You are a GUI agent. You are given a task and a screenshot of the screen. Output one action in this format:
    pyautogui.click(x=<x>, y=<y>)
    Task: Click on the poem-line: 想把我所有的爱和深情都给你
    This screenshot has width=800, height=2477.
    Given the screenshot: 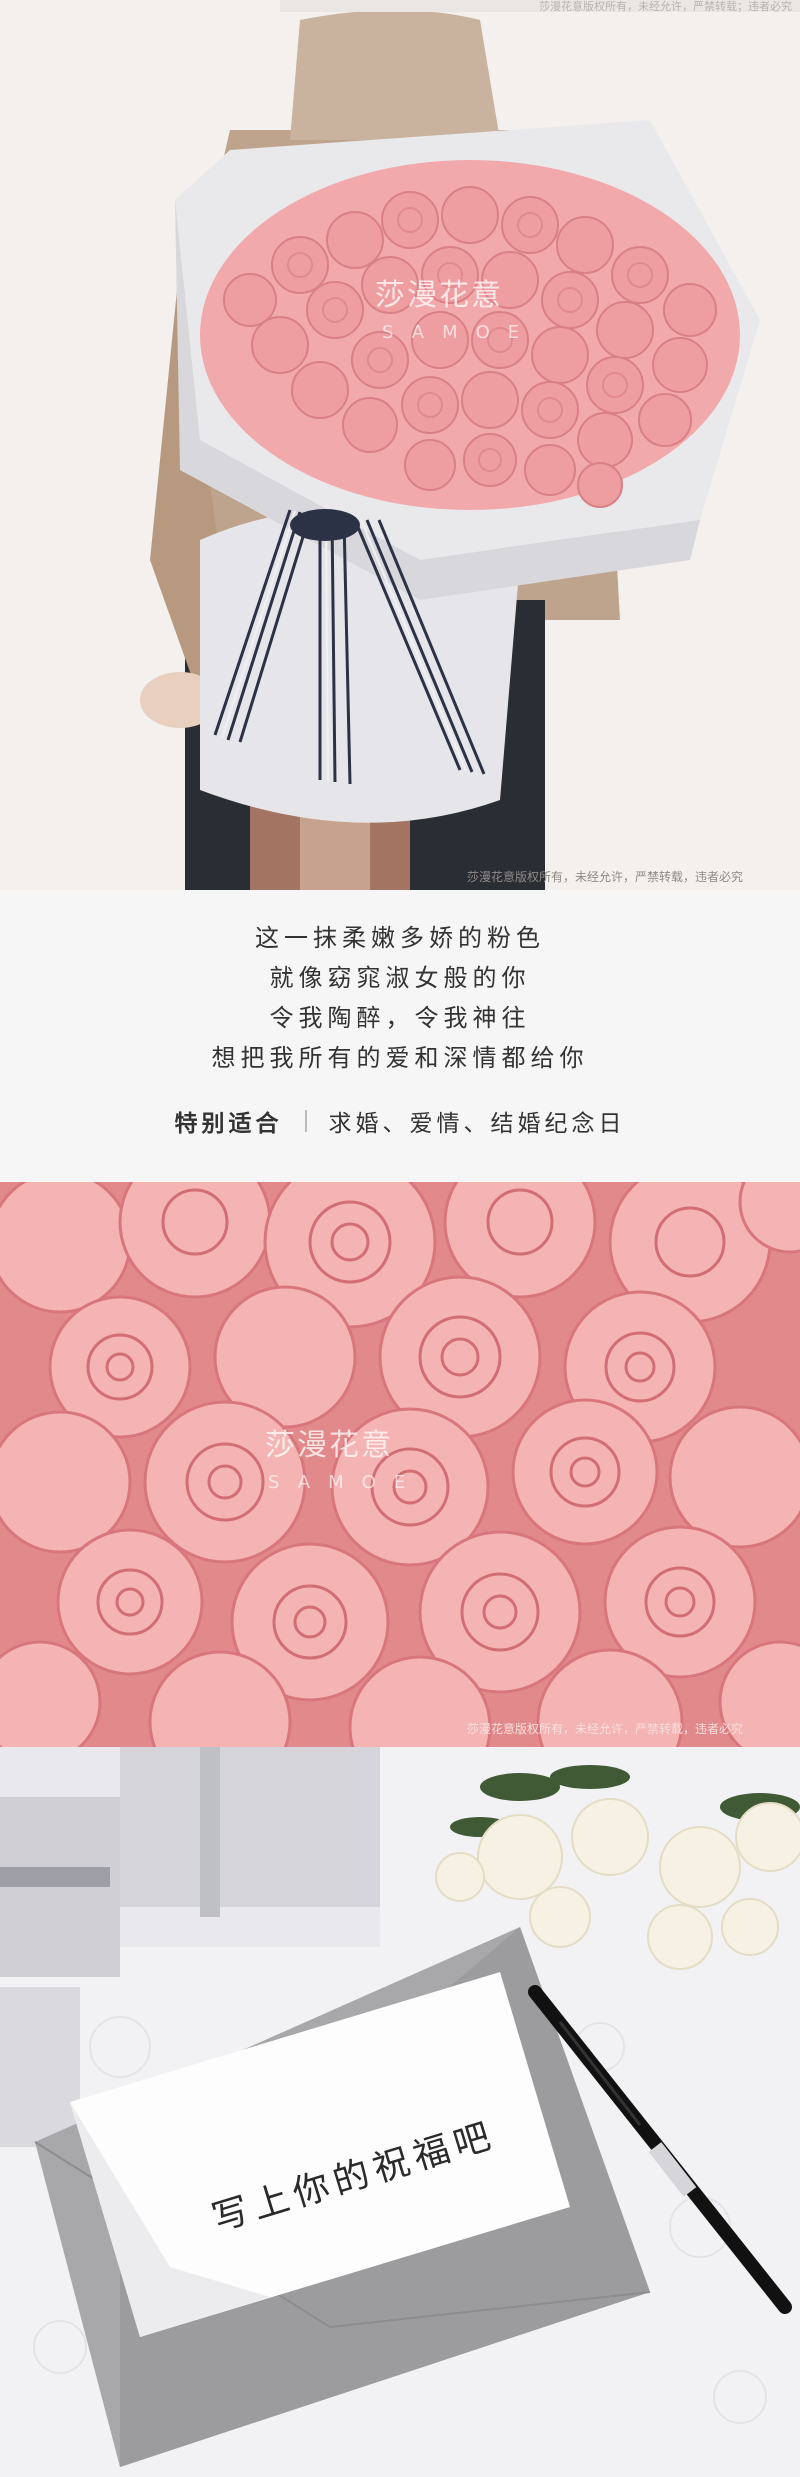 What is the action you would take?
    pyautogui.click(x=400, y=1058)
    